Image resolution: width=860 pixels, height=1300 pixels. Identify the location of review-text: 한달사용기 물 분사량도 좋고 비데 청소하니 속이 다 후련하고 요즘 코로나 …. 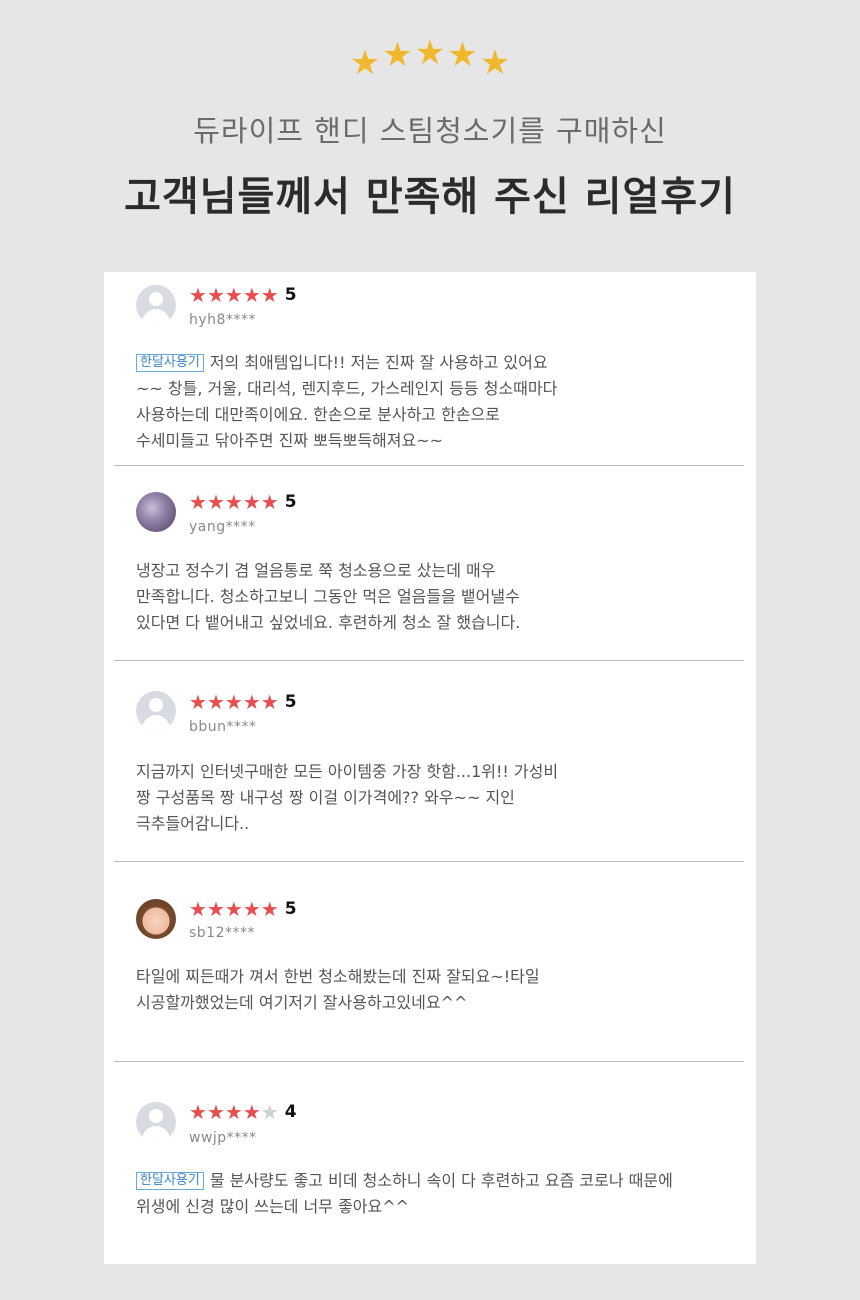
(404, 1193).